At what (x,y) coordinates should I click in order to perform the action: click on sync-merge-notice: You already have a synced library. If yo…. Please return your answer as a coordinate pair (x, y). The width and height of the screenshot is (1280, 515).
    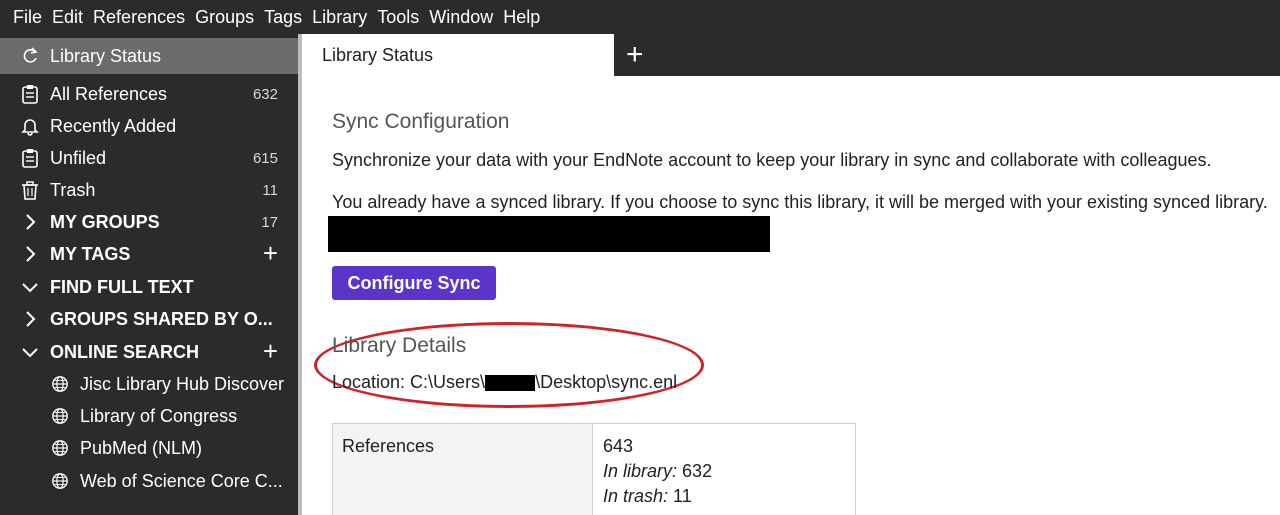
    Looking at the image, I should click on (800, 202).